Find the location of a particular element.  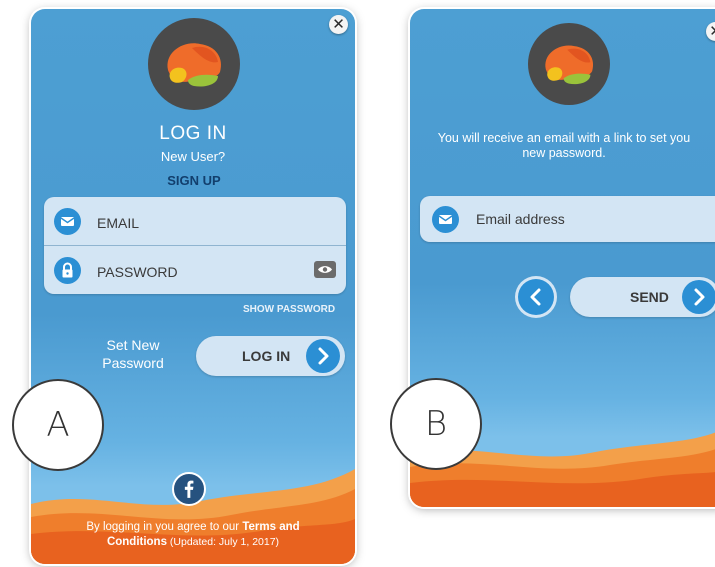

terms-link: Terms and is located at coordinates (270, 527).